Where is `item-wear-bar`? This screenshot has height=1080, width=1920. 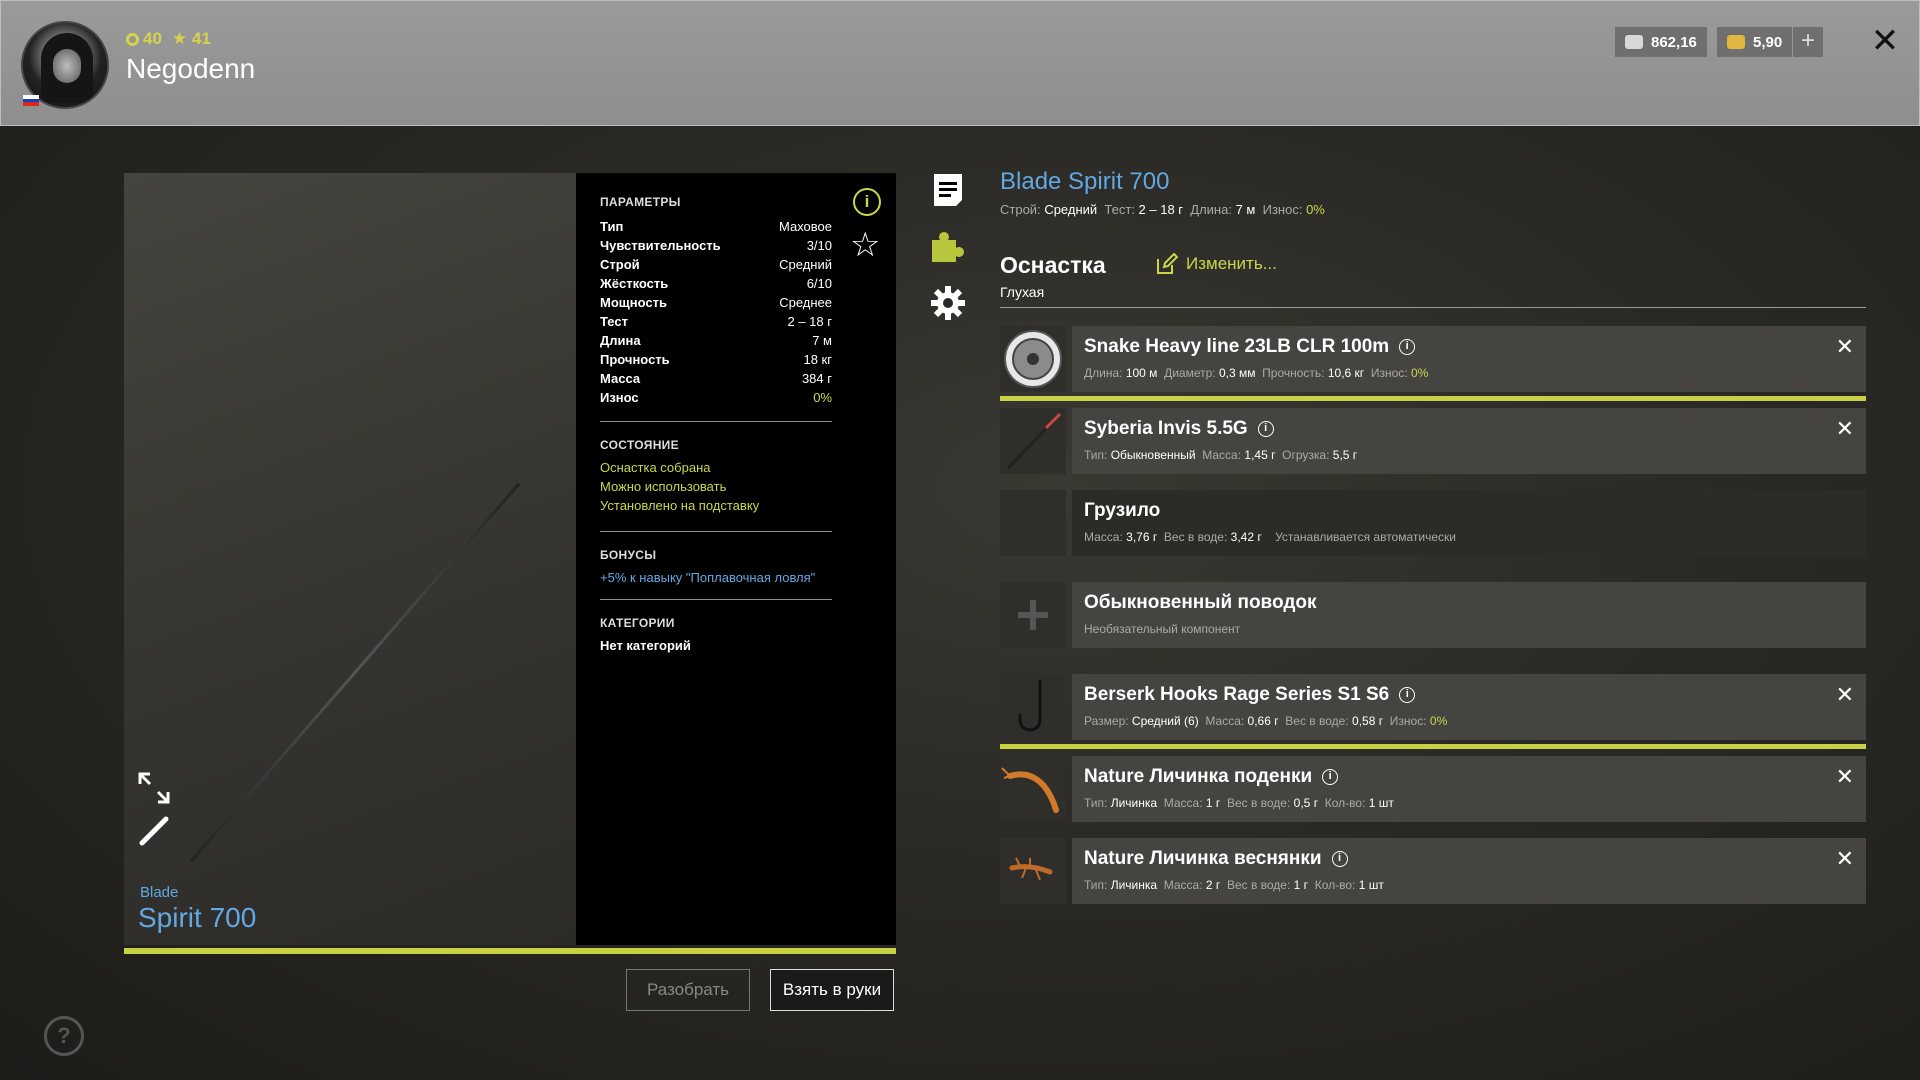
item-wear-bar is located at coordinates (1433, 398).